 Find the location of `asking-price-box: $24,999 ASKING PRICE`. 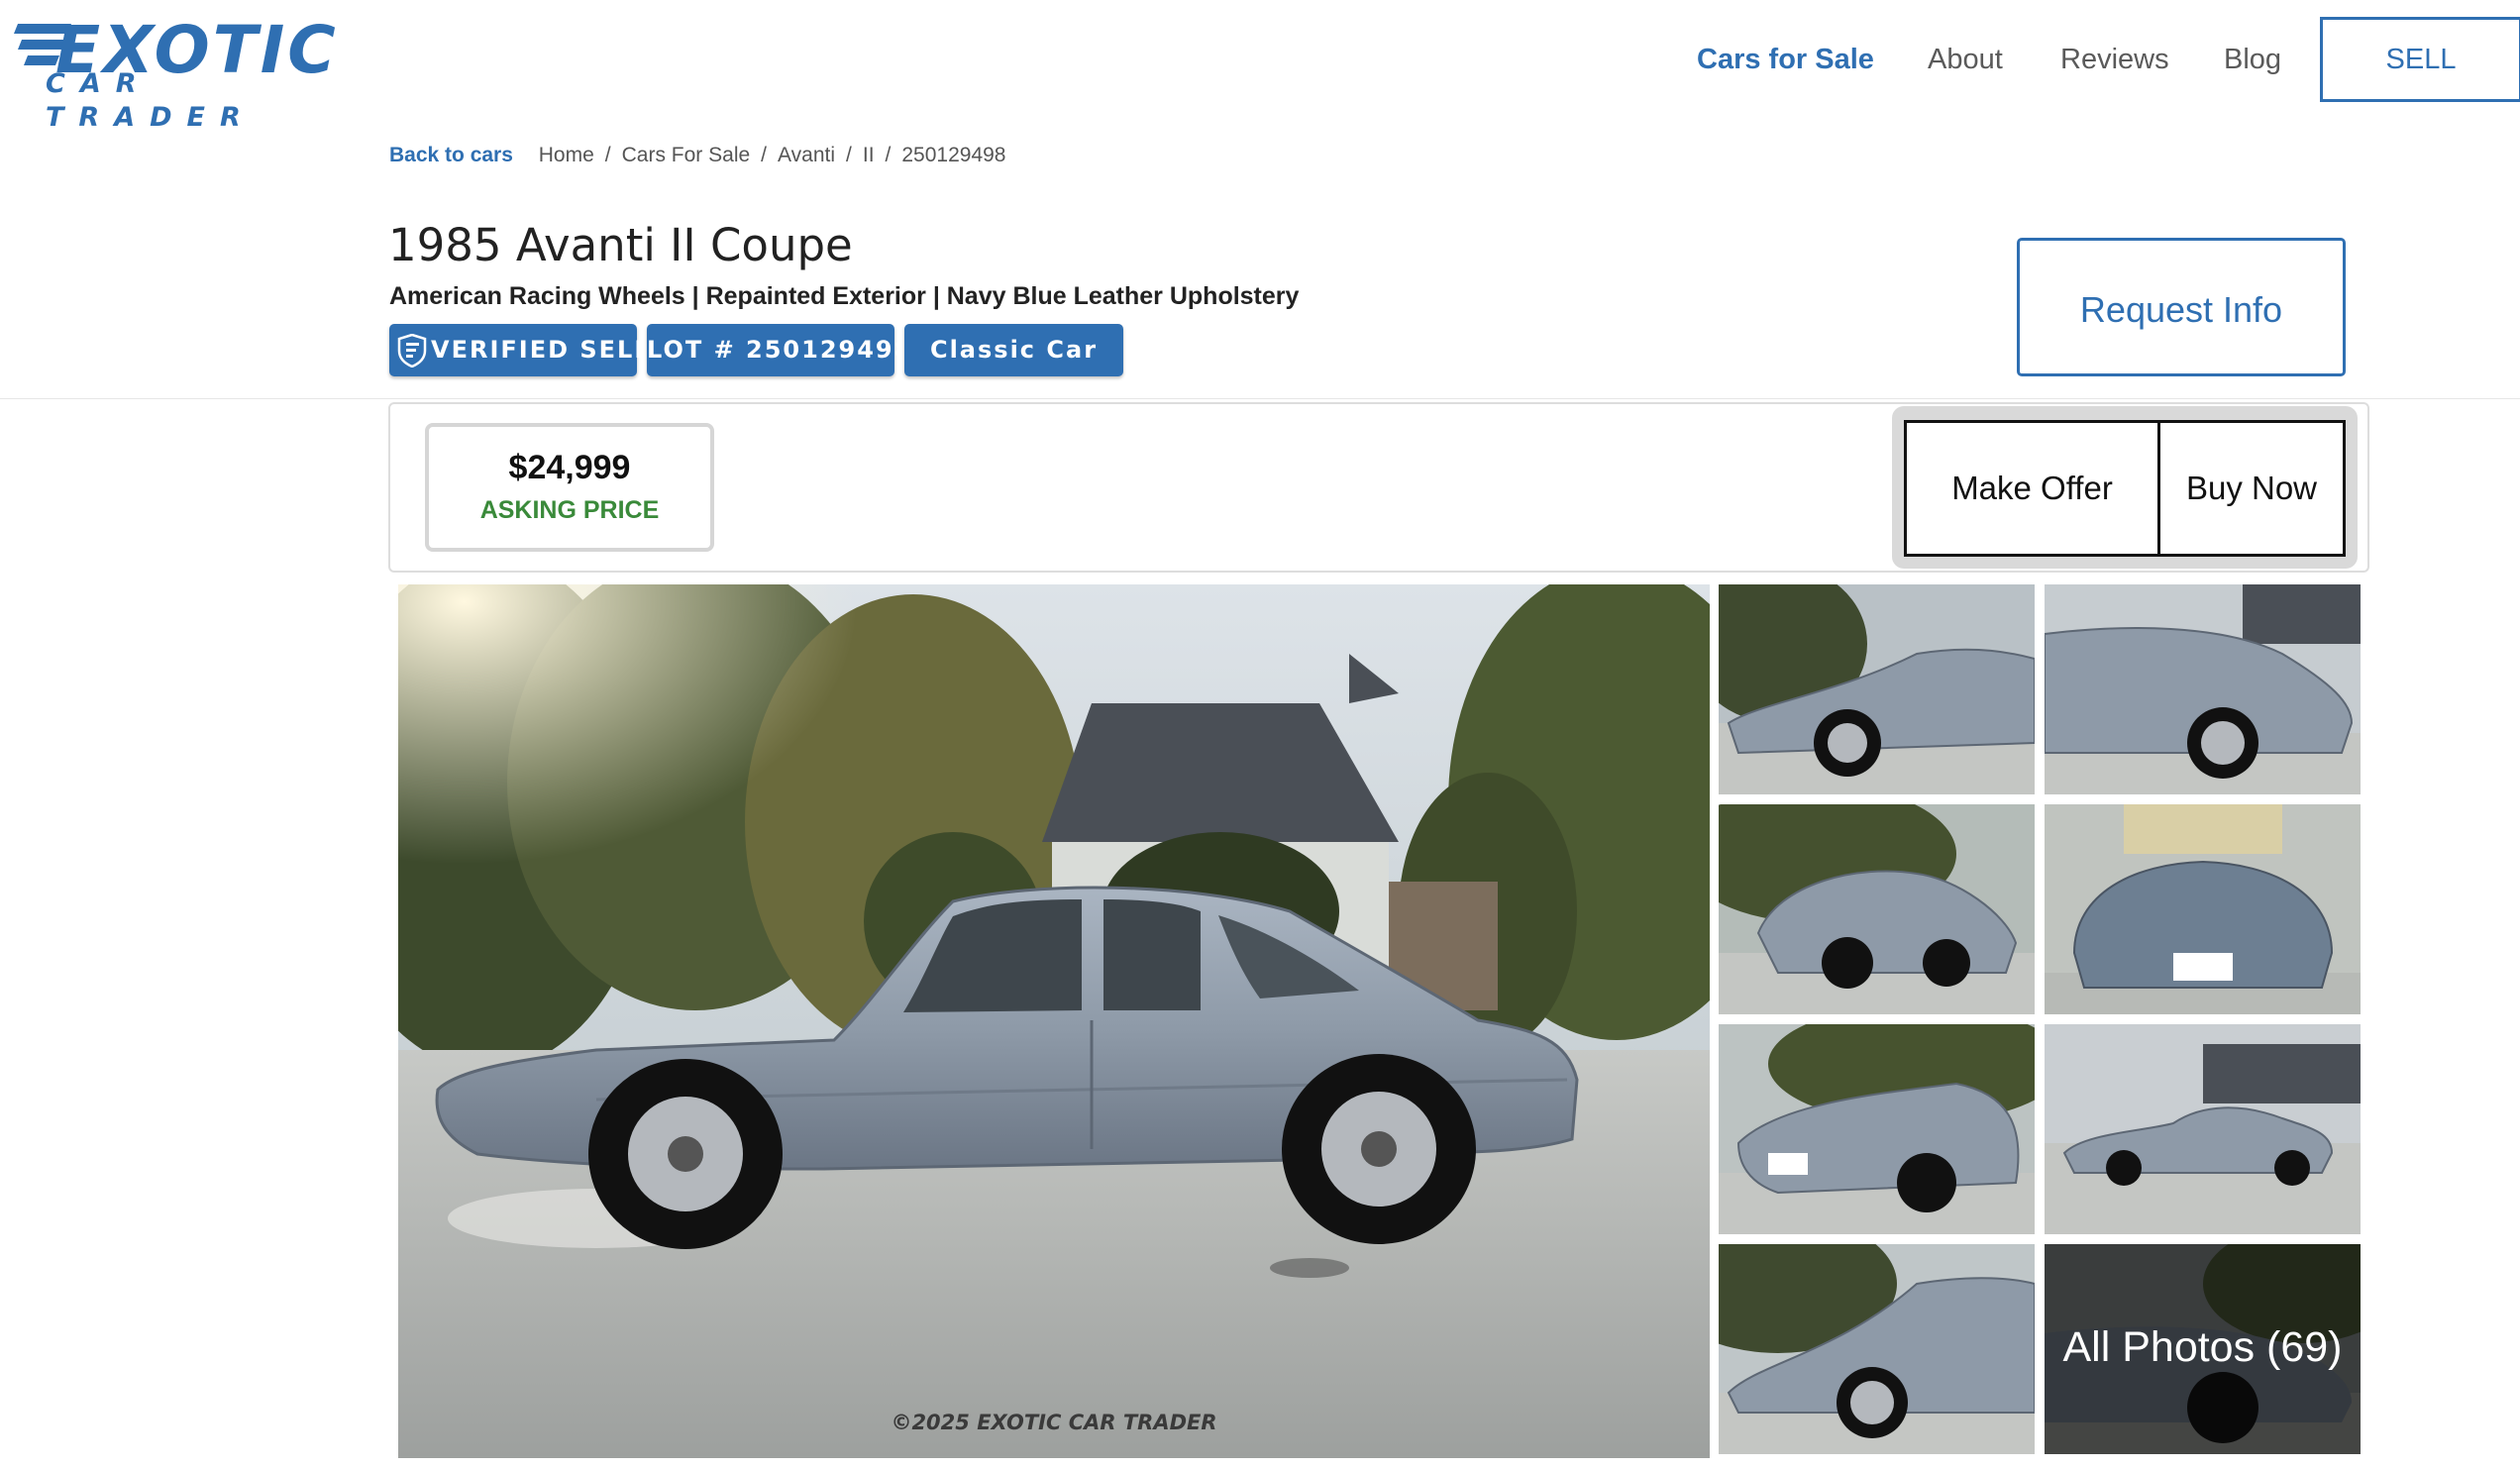

asking-price-box: $24,999 ASKING PRICE is located at coordinates (569, 487).